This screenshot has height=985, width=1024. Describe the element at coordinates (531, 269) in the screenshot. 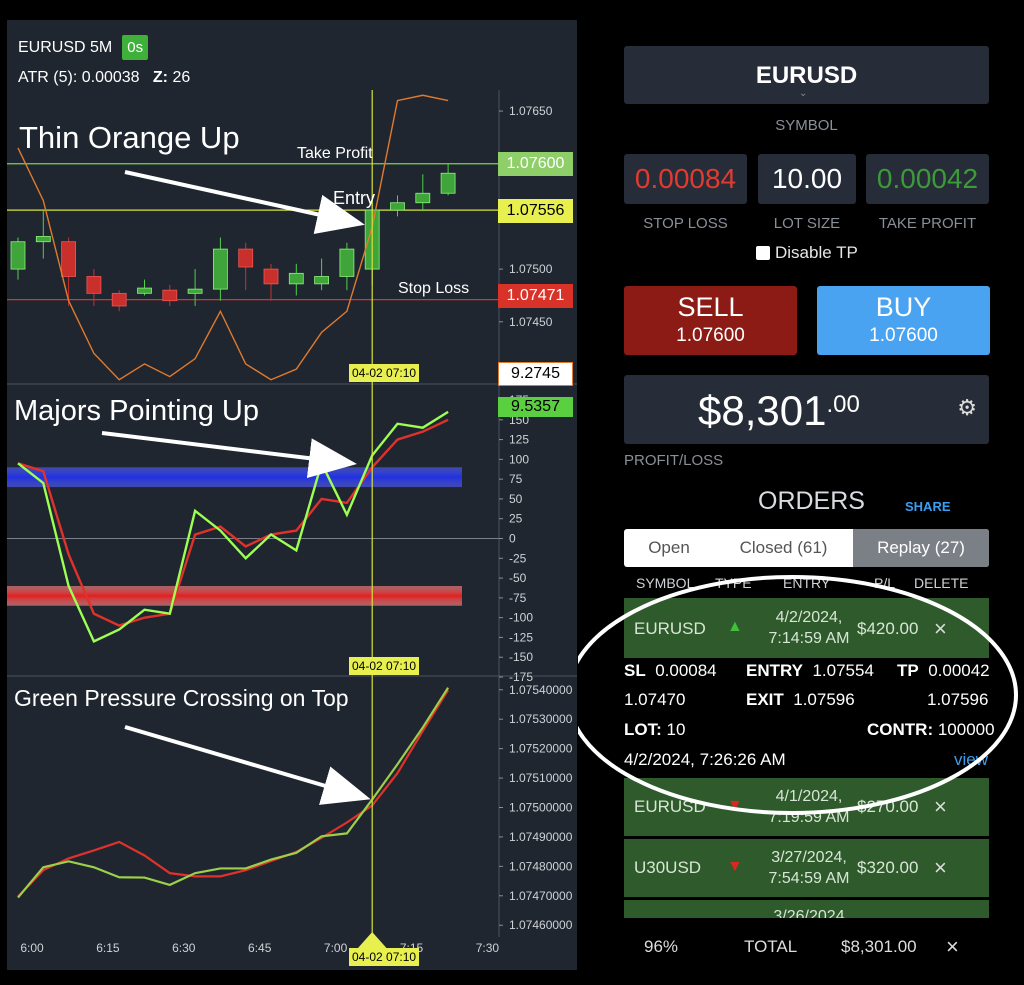

I see `price-tick-label: 1.07500` at that location.